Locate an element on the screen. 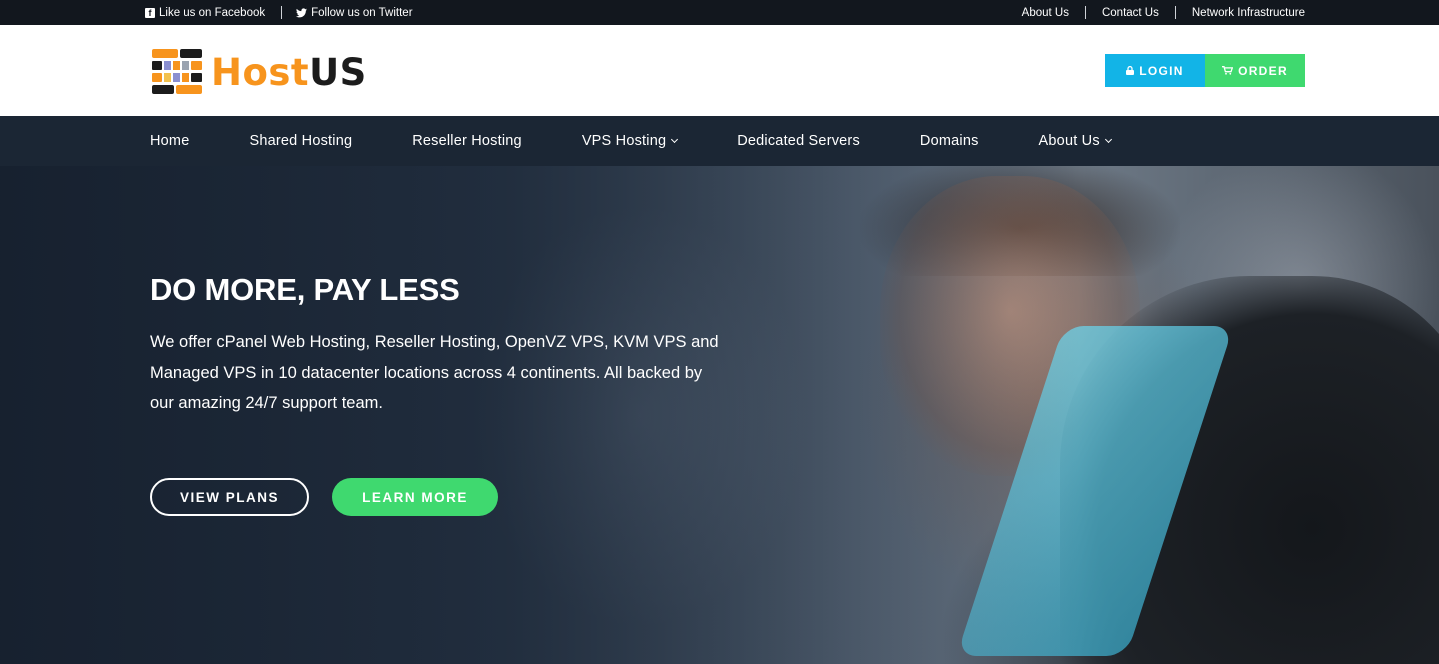  facebook-link: f Like us on Facebook is located at coordinates (205, 13).